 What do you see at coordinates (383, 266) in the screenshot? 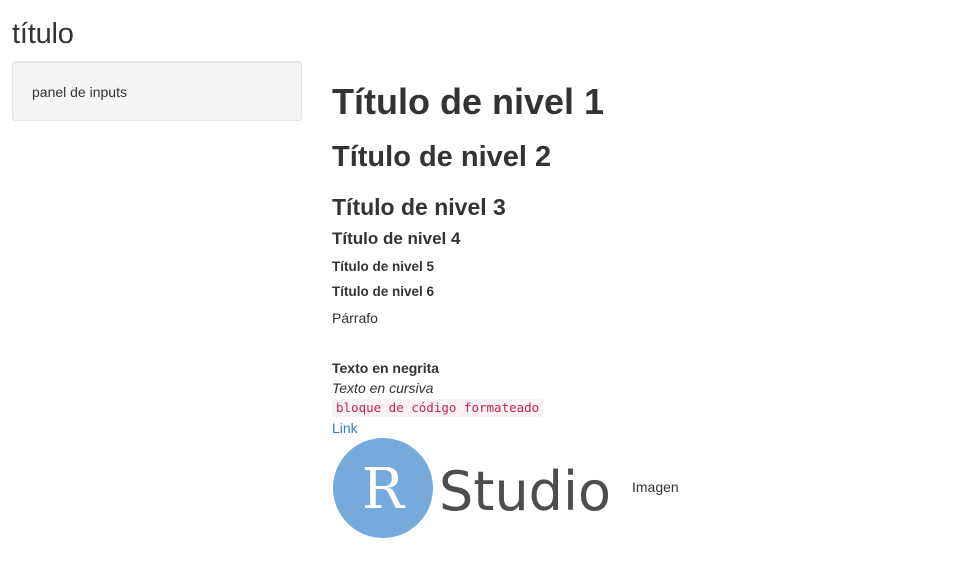
I see `heading-level-5: Título de nivel 5` at bounding box center [383, 266].